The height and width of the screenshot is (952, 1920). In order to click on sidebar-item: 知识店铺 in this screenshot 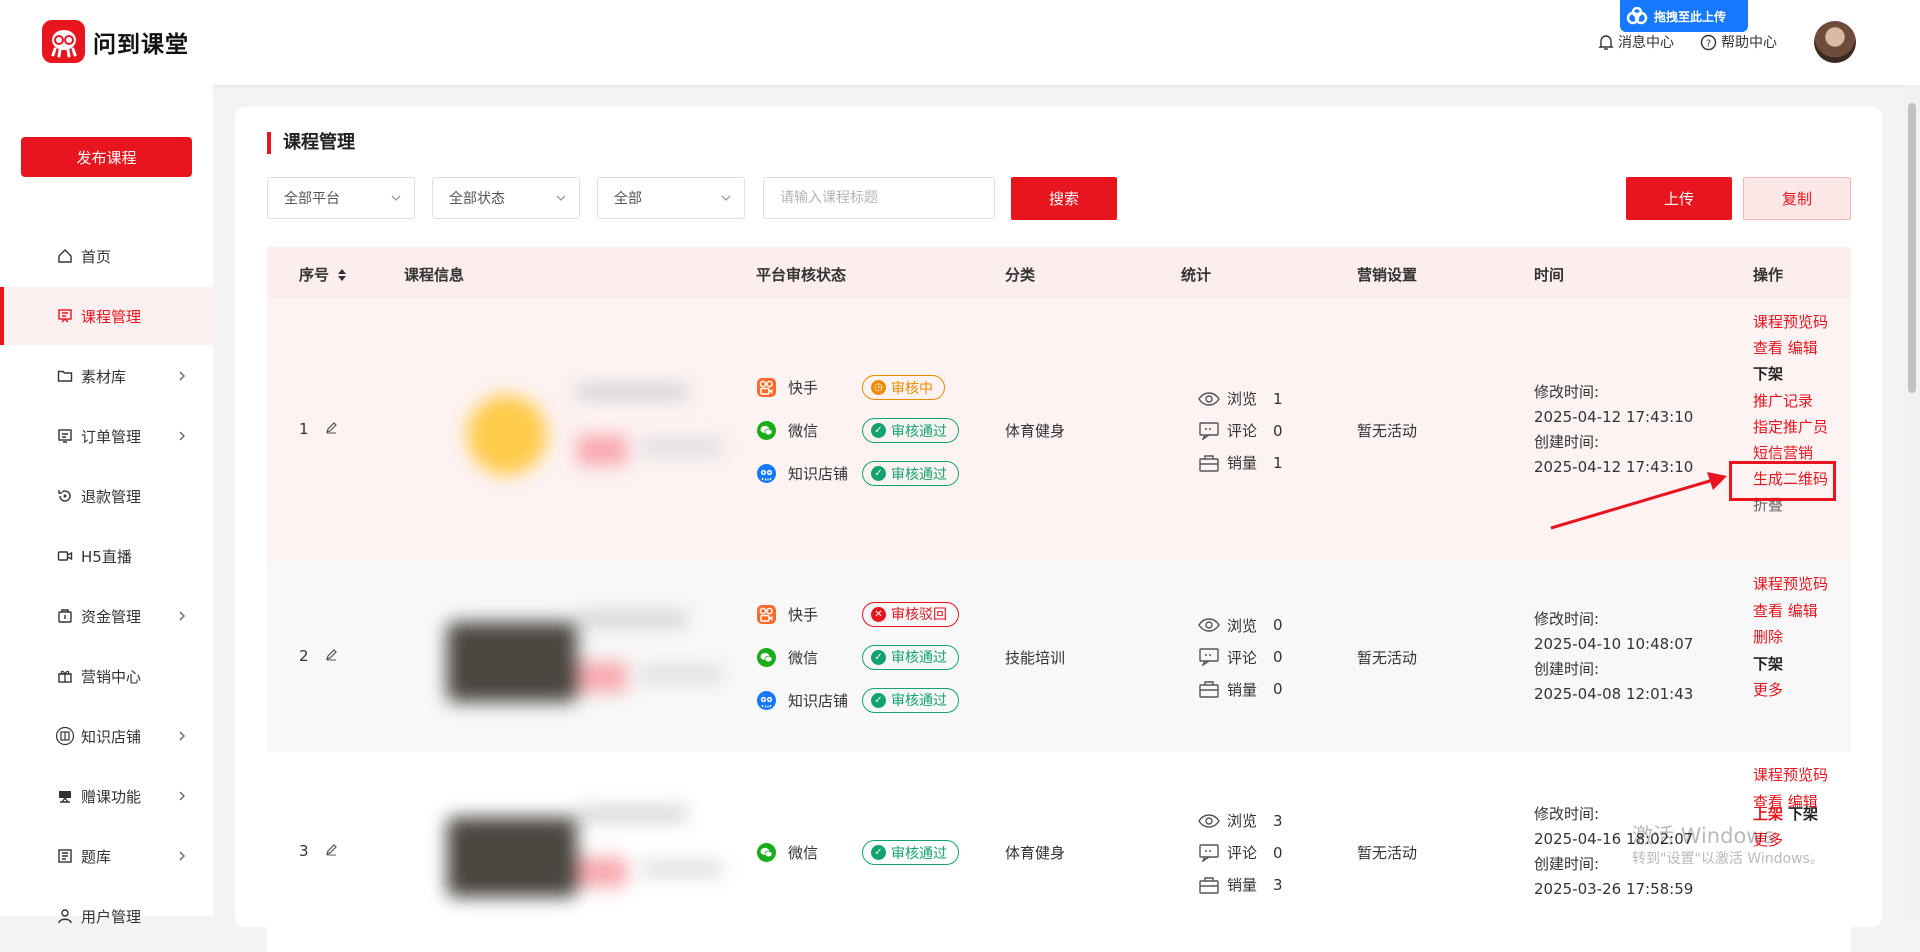, I will do `click(106, 736)`.